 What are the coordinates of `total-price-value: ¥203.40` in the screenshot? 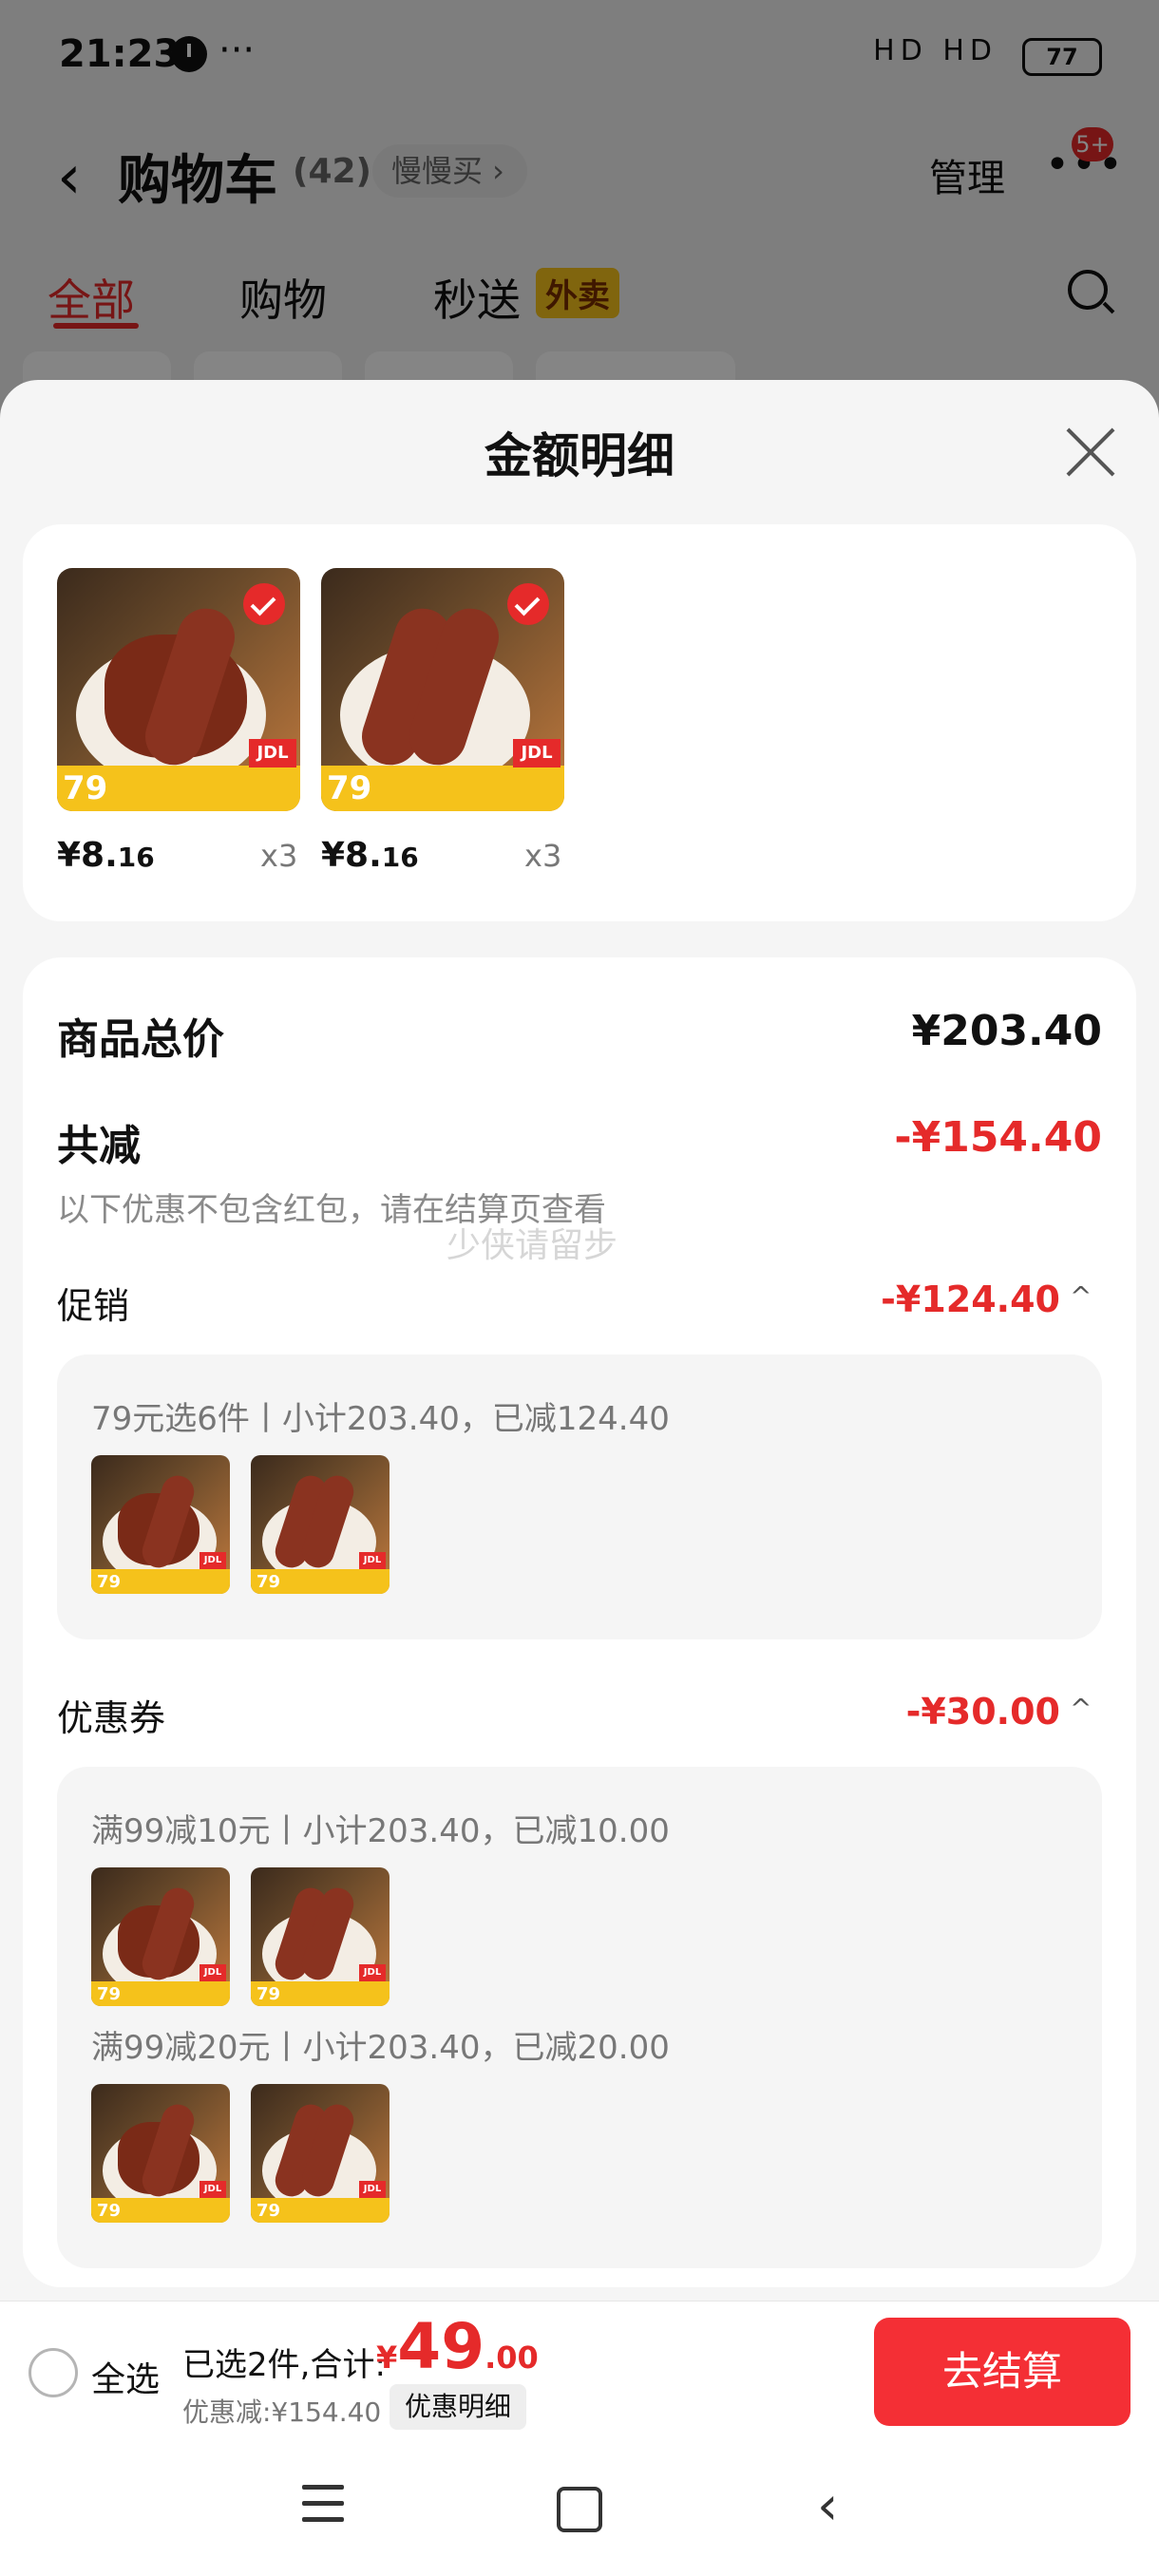 It's located at (1006, 1031).